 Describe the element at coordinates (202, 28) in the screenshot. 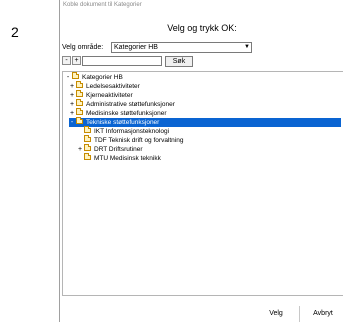

I see `dialog-heading: Velg og trykk OK:` at that location.